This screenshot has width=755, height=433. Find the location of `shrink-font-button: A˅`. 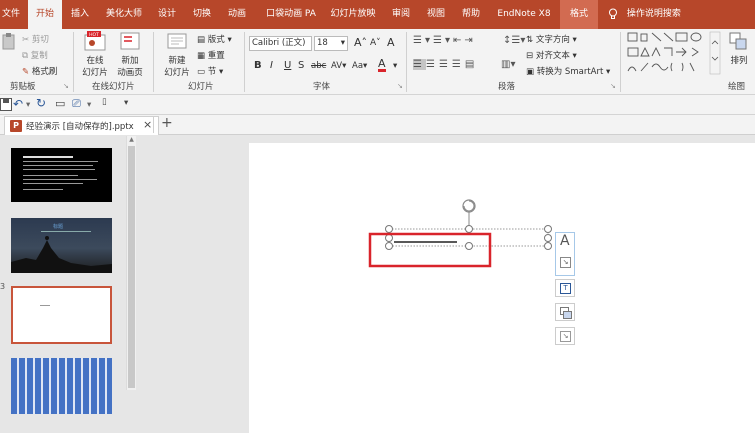

shrink-font-button: A˅ is located at coordinates (375, 43).